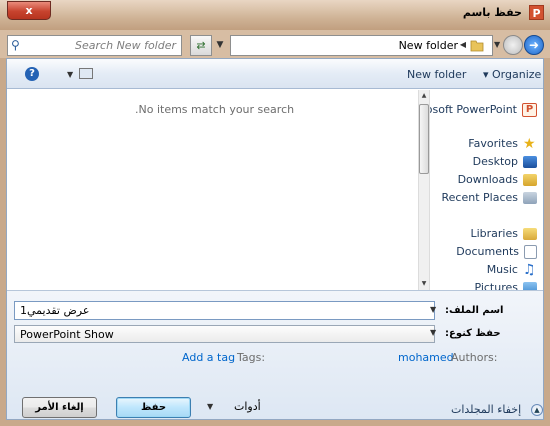 The height and width of the screenshot is (426, 550). I want to click on new-folder-button: New folder, so click(436, 74).